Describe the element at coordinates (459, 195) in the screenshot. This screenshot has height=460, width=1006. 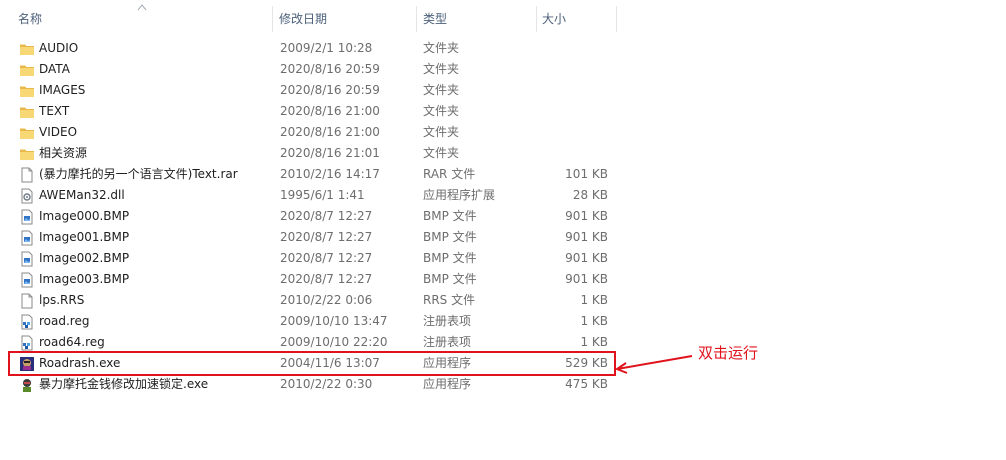
I see `file-type: 应用程序扩展` at that location.